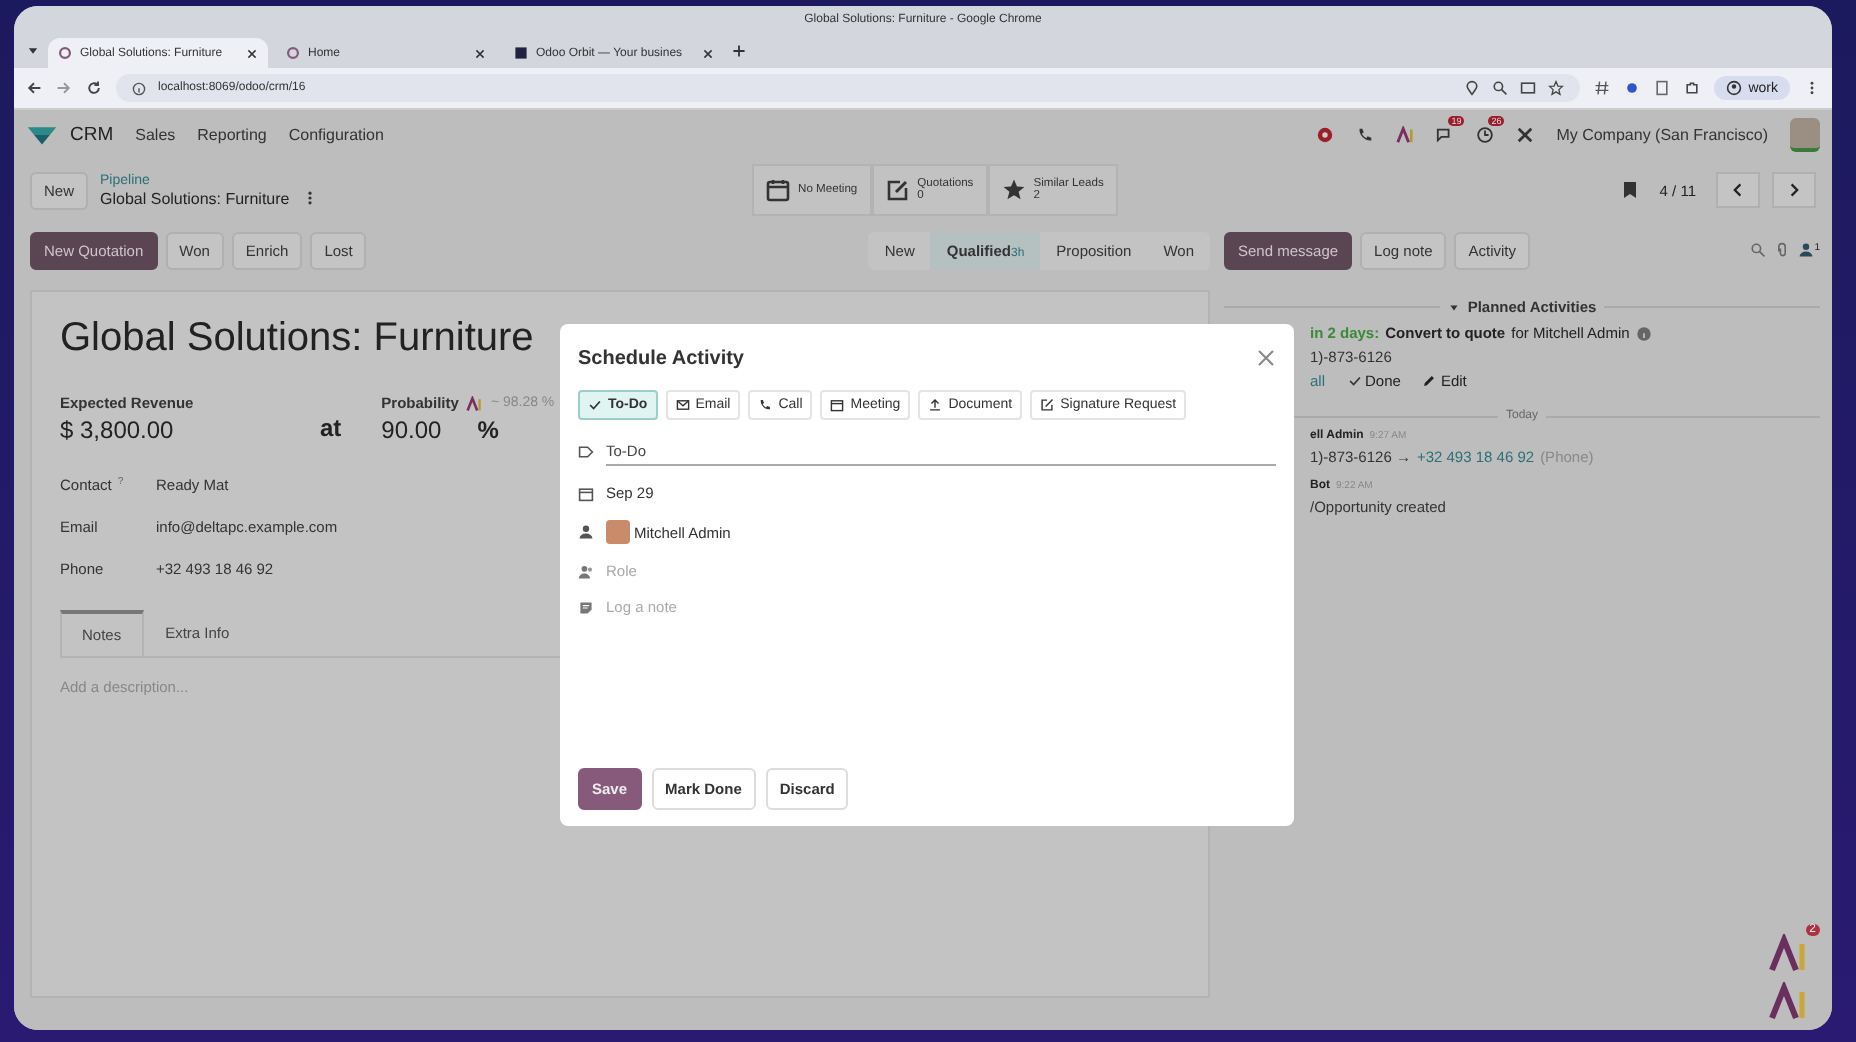  Describe the element at coordinates (1047, 405) in the screenshot. I see `external-edit-icon` at that location.